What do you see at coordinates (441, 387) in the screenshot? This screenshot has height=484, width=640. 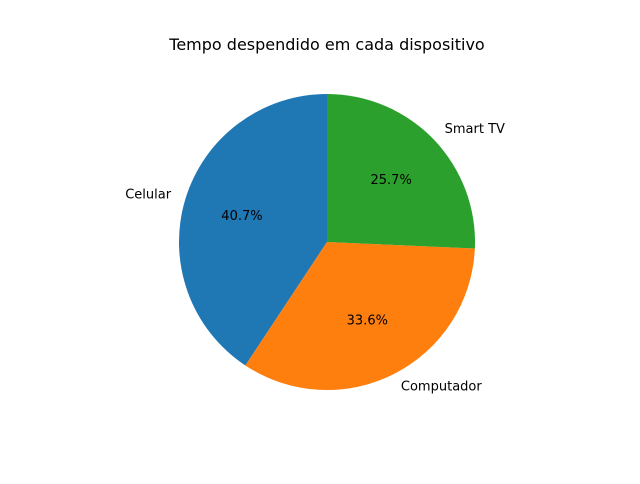 I see `slice-label-computador: Computador` at bounding box center [441, 387].